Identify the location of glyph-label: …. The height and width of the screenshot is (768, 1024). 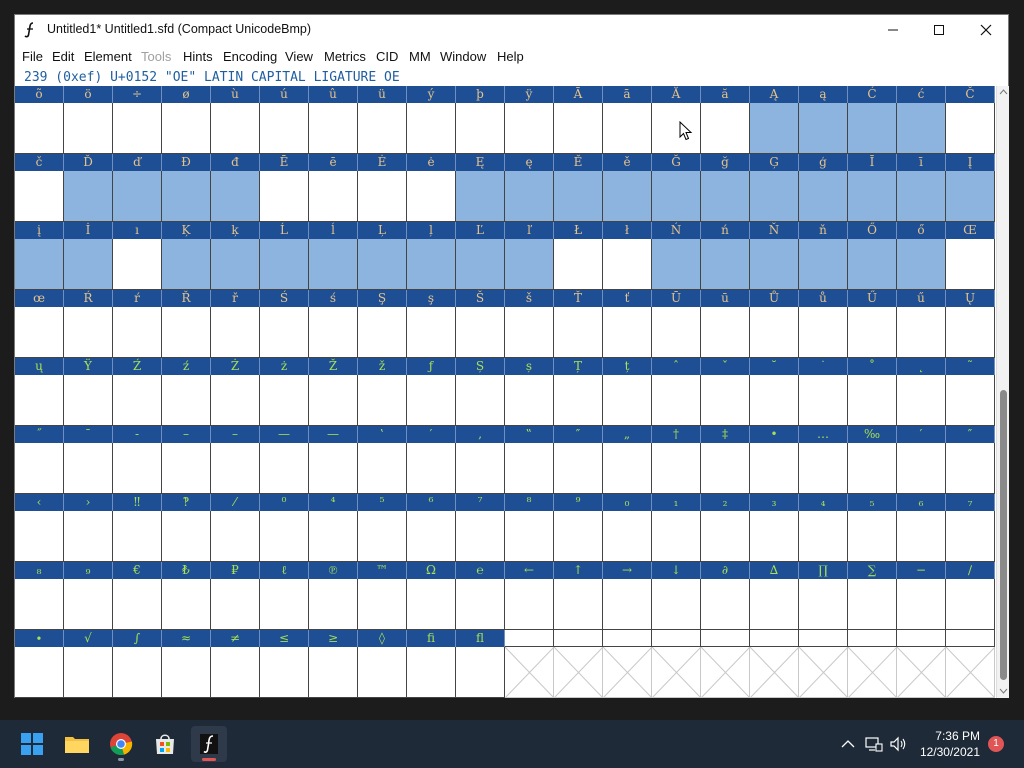
(823, 434).